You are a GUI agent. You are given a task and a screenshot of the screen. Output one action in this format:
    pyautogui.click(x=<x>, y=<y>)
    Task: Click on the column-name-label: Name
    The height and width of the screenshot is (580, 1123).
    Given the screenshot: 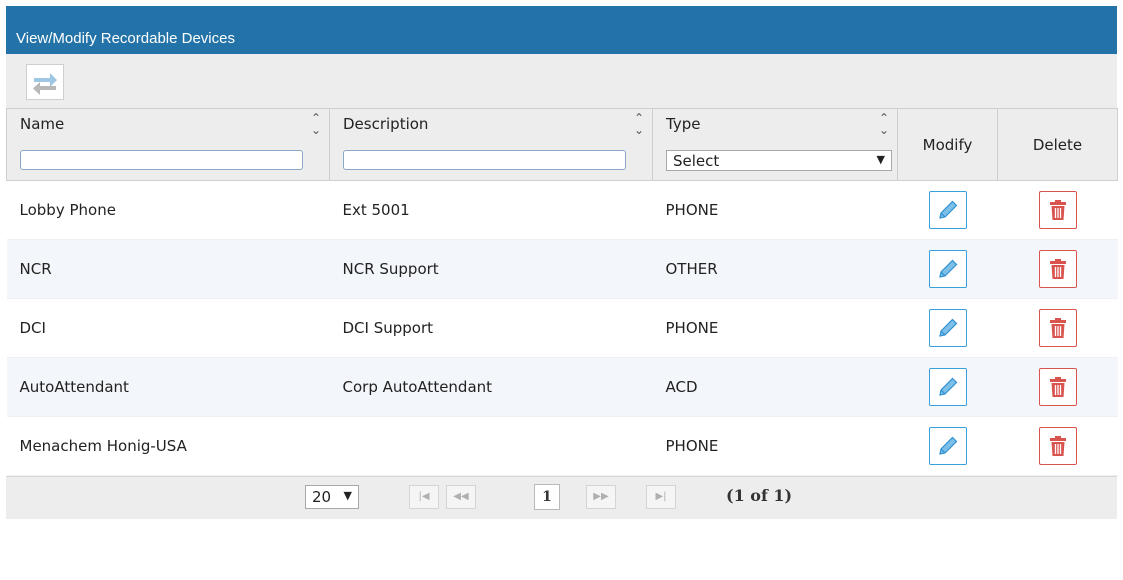 What is the action you would take?
    pyautogui.click(x=42, y=124)
    